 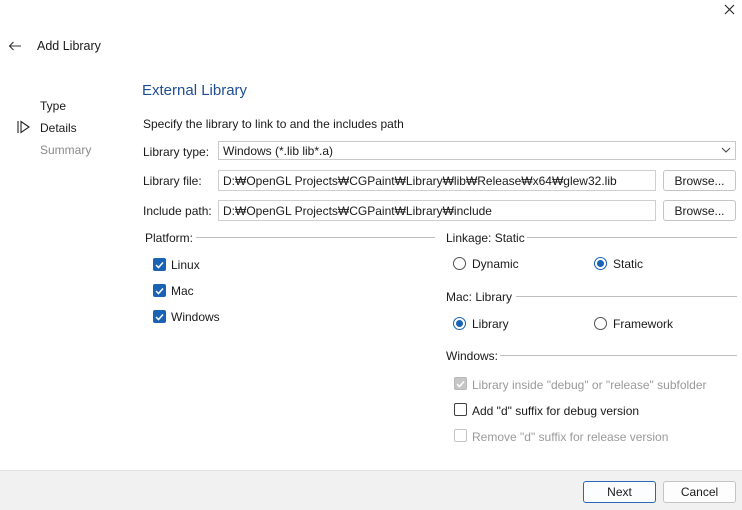 I want to click on framework-radio, so click(x=600, y=323).